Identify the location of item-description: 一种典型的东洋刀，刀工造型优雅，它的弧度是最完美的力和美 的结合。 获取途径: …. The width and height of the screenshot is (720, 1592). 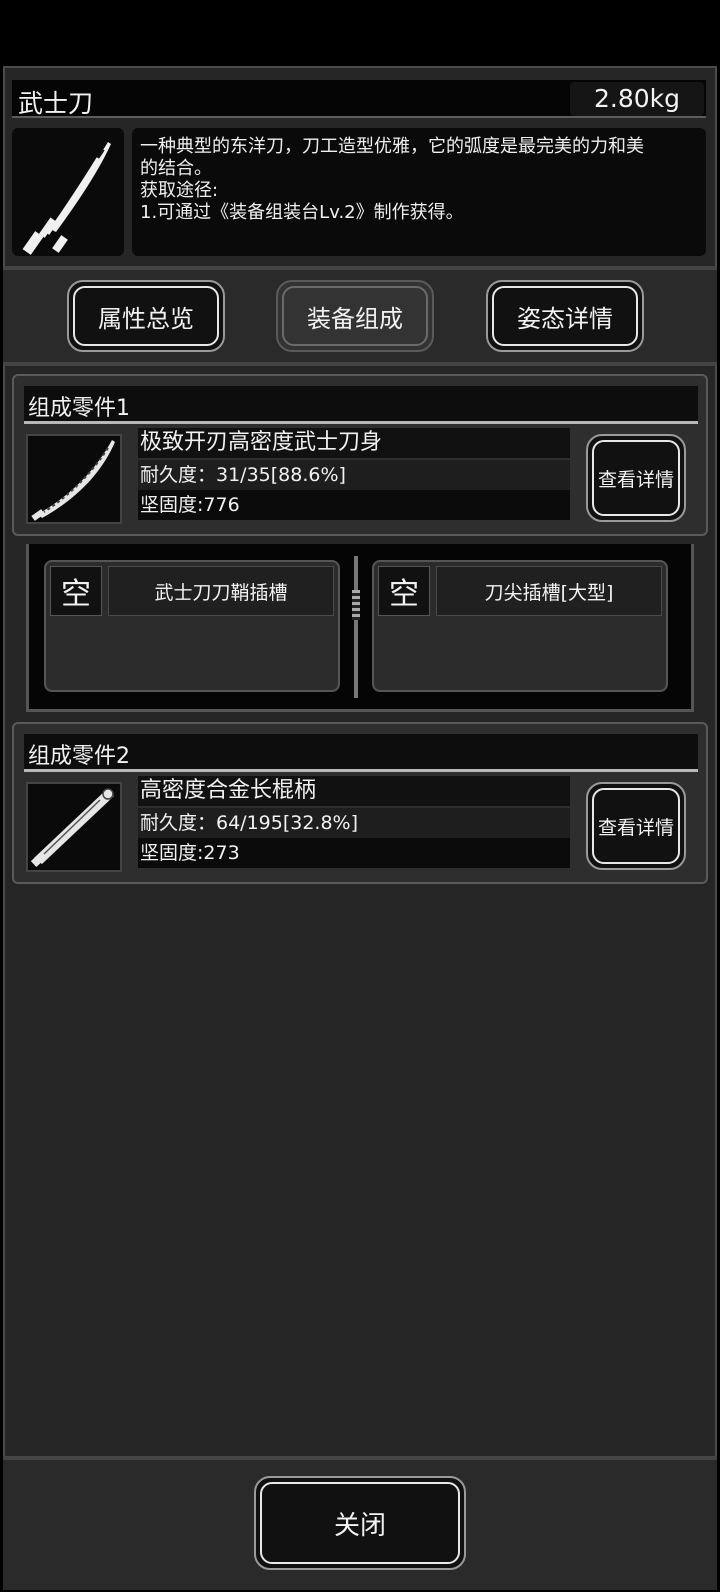
(419, 192).